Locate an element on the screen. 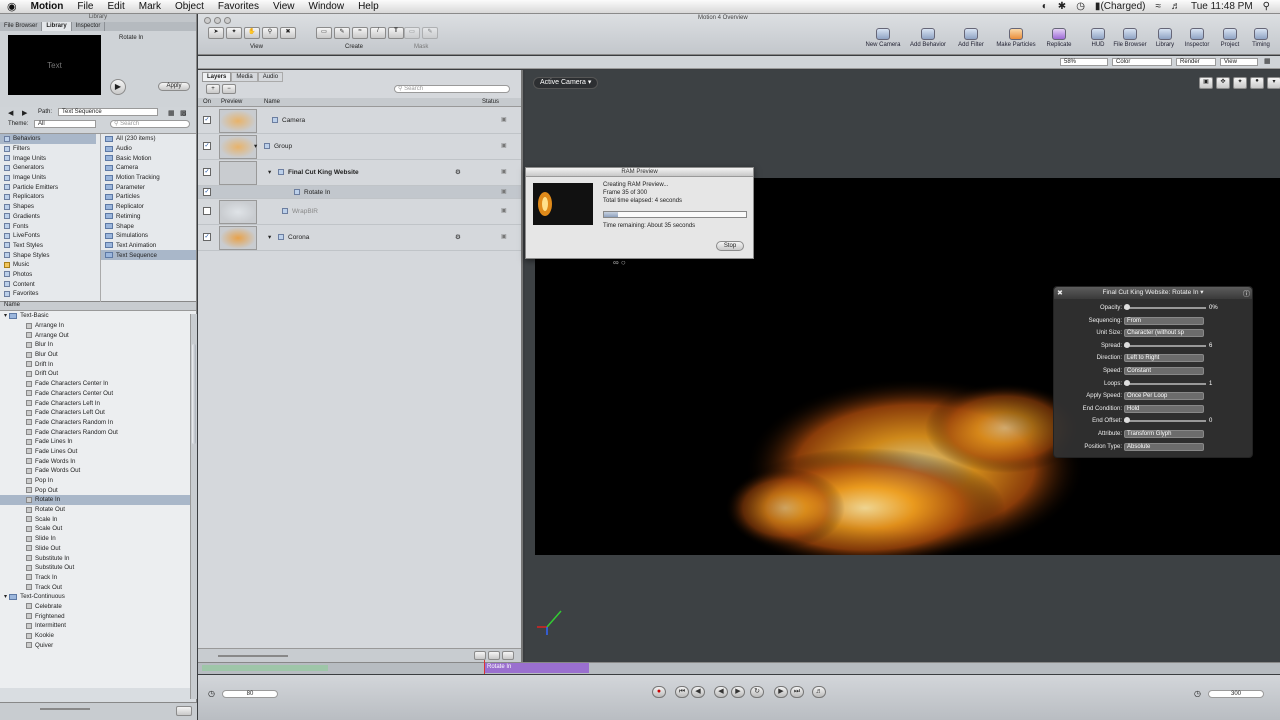  list-item: Arrange In is located at coordinates (98, 326).